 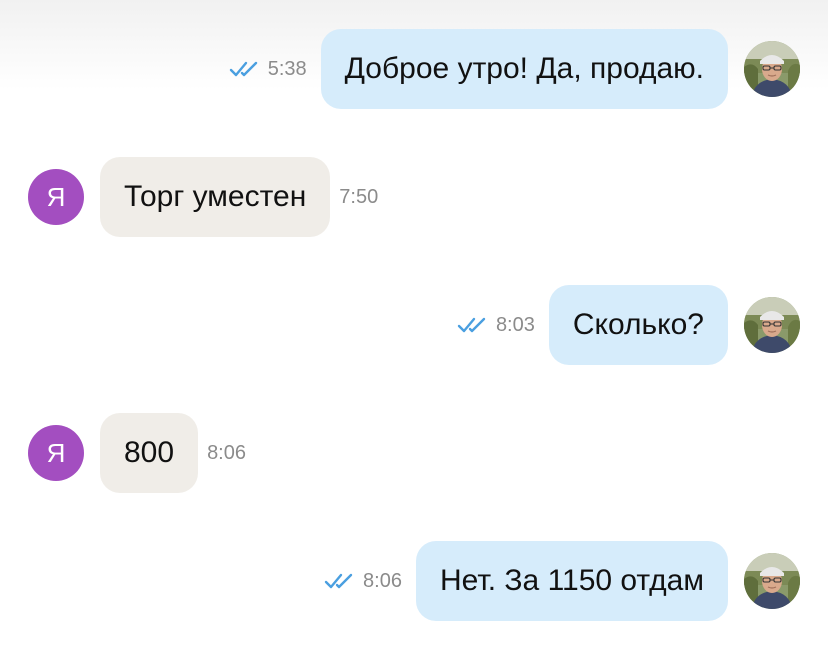 I want to click on message-meta: 5:38, so click(x=268, y=69).